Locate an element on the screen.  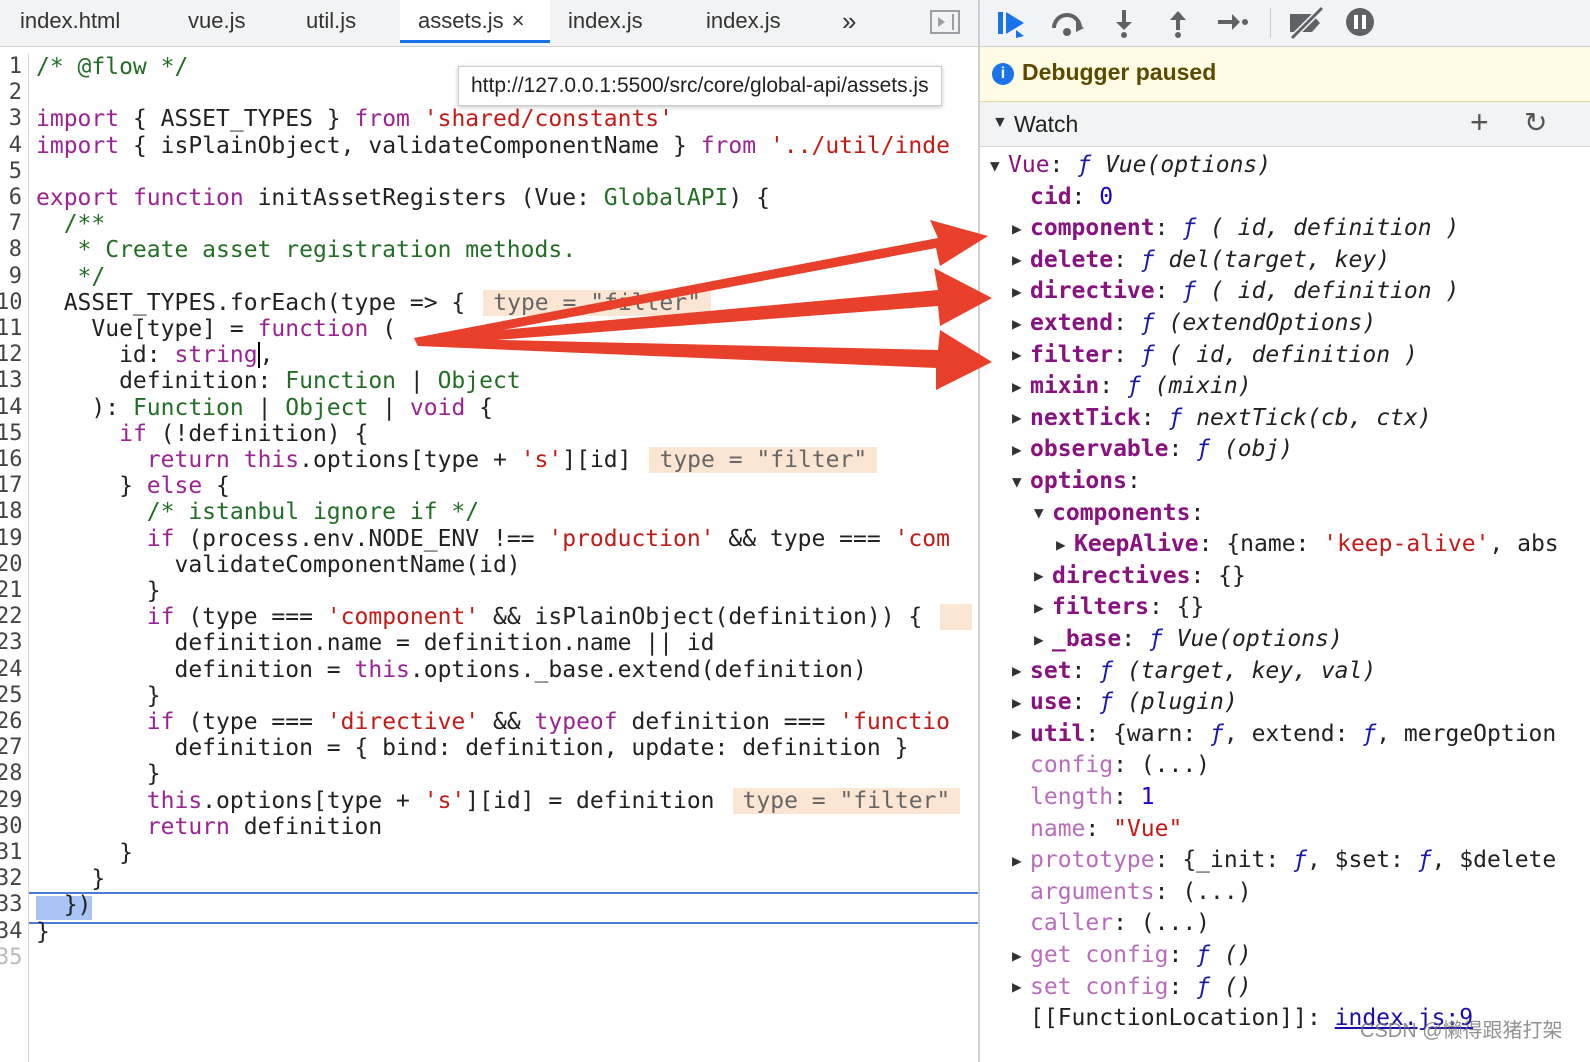
line-number: 8 is located at coordinates (11, 249).